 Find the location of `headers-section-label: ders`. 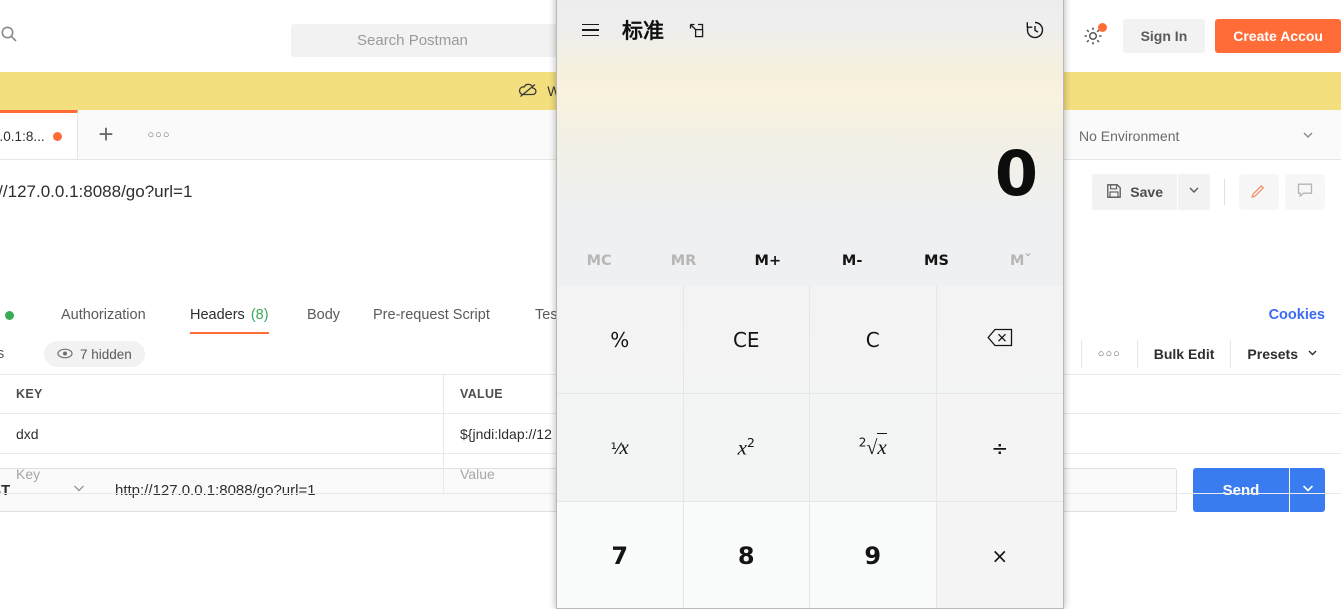

headers-section-label: ders is located at coordinates (2, 354).